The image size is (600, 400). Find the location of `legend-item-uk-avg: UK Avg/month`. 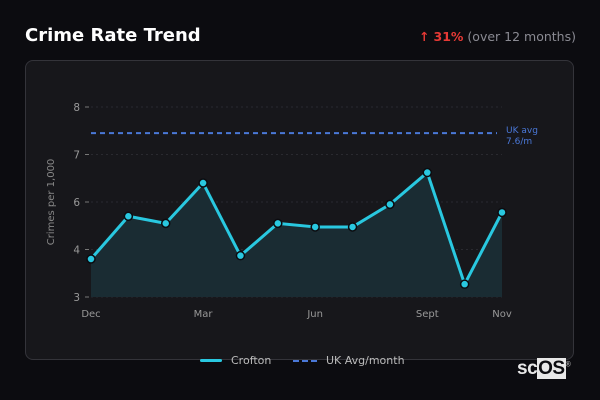

legend-item-uk-avg: UK Avg/month is located at coordinates (349, 360).